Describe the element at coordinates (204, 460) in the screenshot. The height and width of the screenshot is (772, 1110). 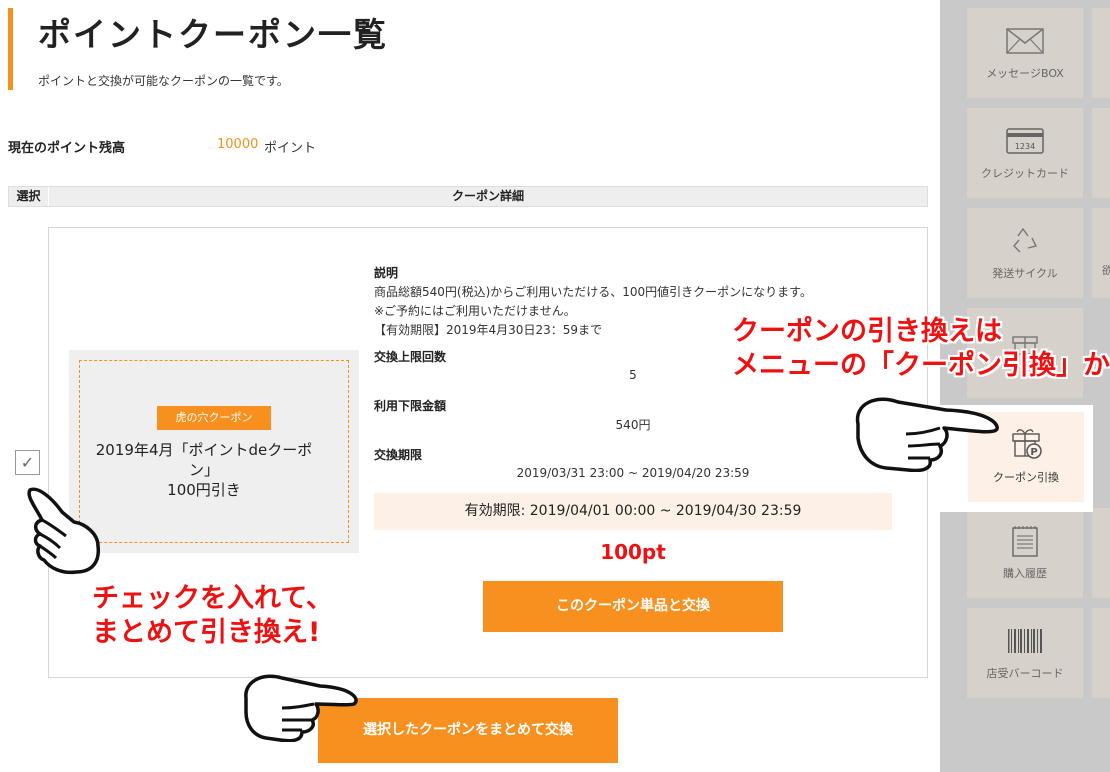
I see `coupon-name: 2019年4月「ポイントdeクーポン」` at that location.